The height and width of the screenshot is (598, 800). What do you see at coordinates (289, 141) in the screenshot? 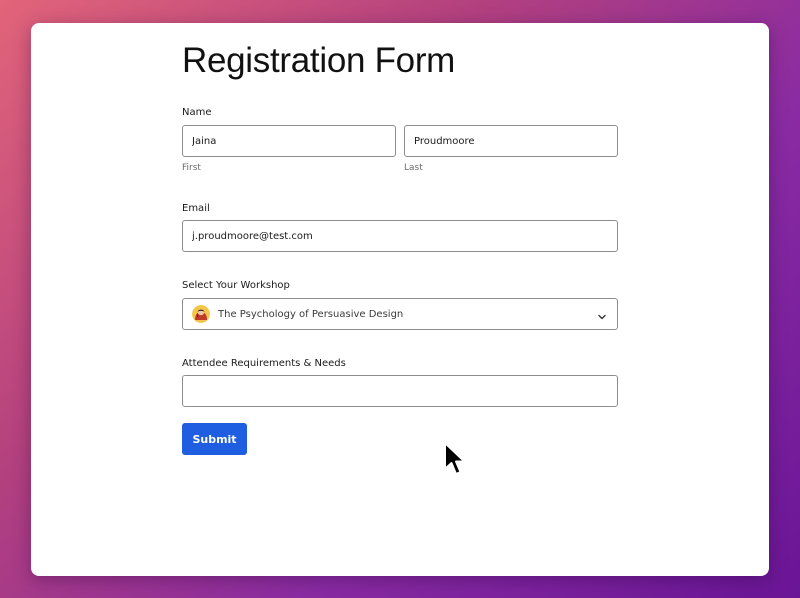
I see `first-name-input` at bounding box center [289, 141].